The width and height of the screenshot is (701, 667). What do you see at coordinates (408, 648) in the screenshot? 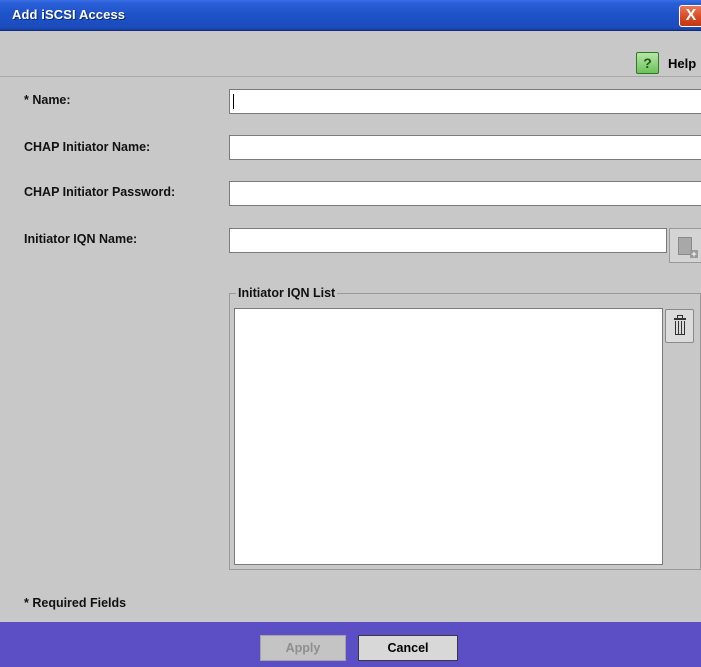
I see `cancel-button: Cancel` at bounding box center [408, 648].